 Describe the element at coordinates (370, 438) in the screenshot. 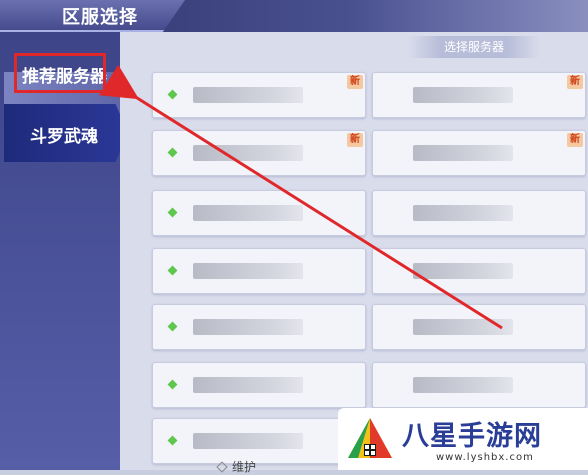

I see `watermark-logo-icon` at that location.